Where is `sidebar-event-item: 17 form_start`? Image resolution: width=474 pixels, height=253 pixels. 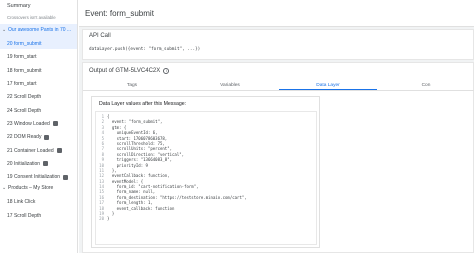
sidebar-event-item: 17 form_start is located at coordinates (38, 82).